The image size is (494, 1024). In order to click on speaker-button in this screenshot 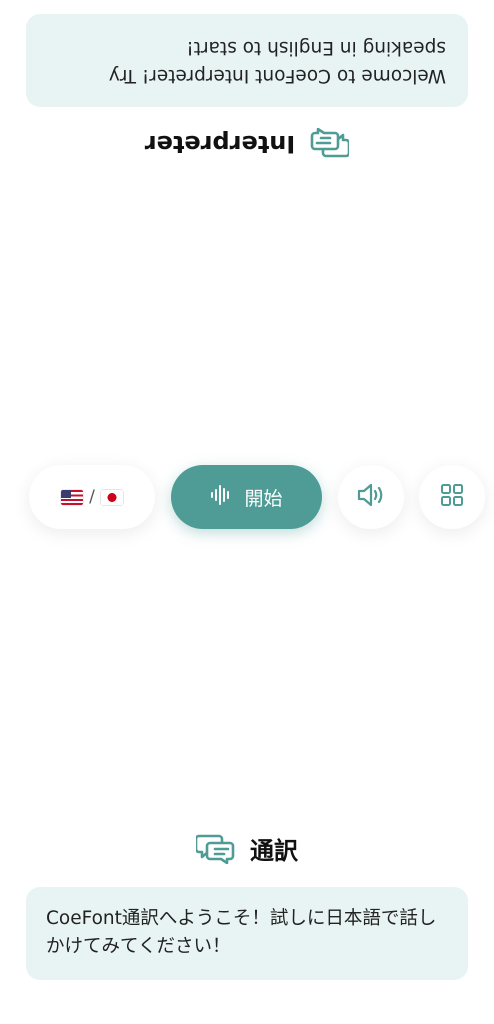, I will do `click(371, 497)`.